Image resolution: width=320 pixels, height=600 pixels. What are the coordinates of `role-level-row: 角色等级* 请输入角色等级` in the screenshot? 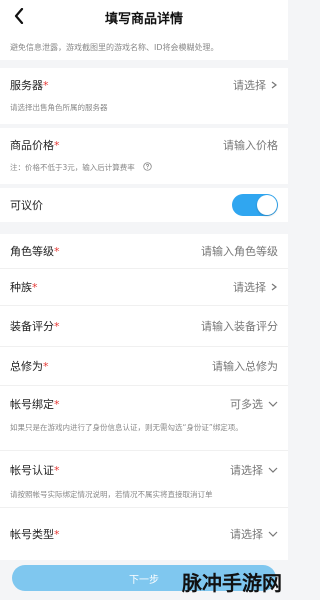 It's located at (144, 251).